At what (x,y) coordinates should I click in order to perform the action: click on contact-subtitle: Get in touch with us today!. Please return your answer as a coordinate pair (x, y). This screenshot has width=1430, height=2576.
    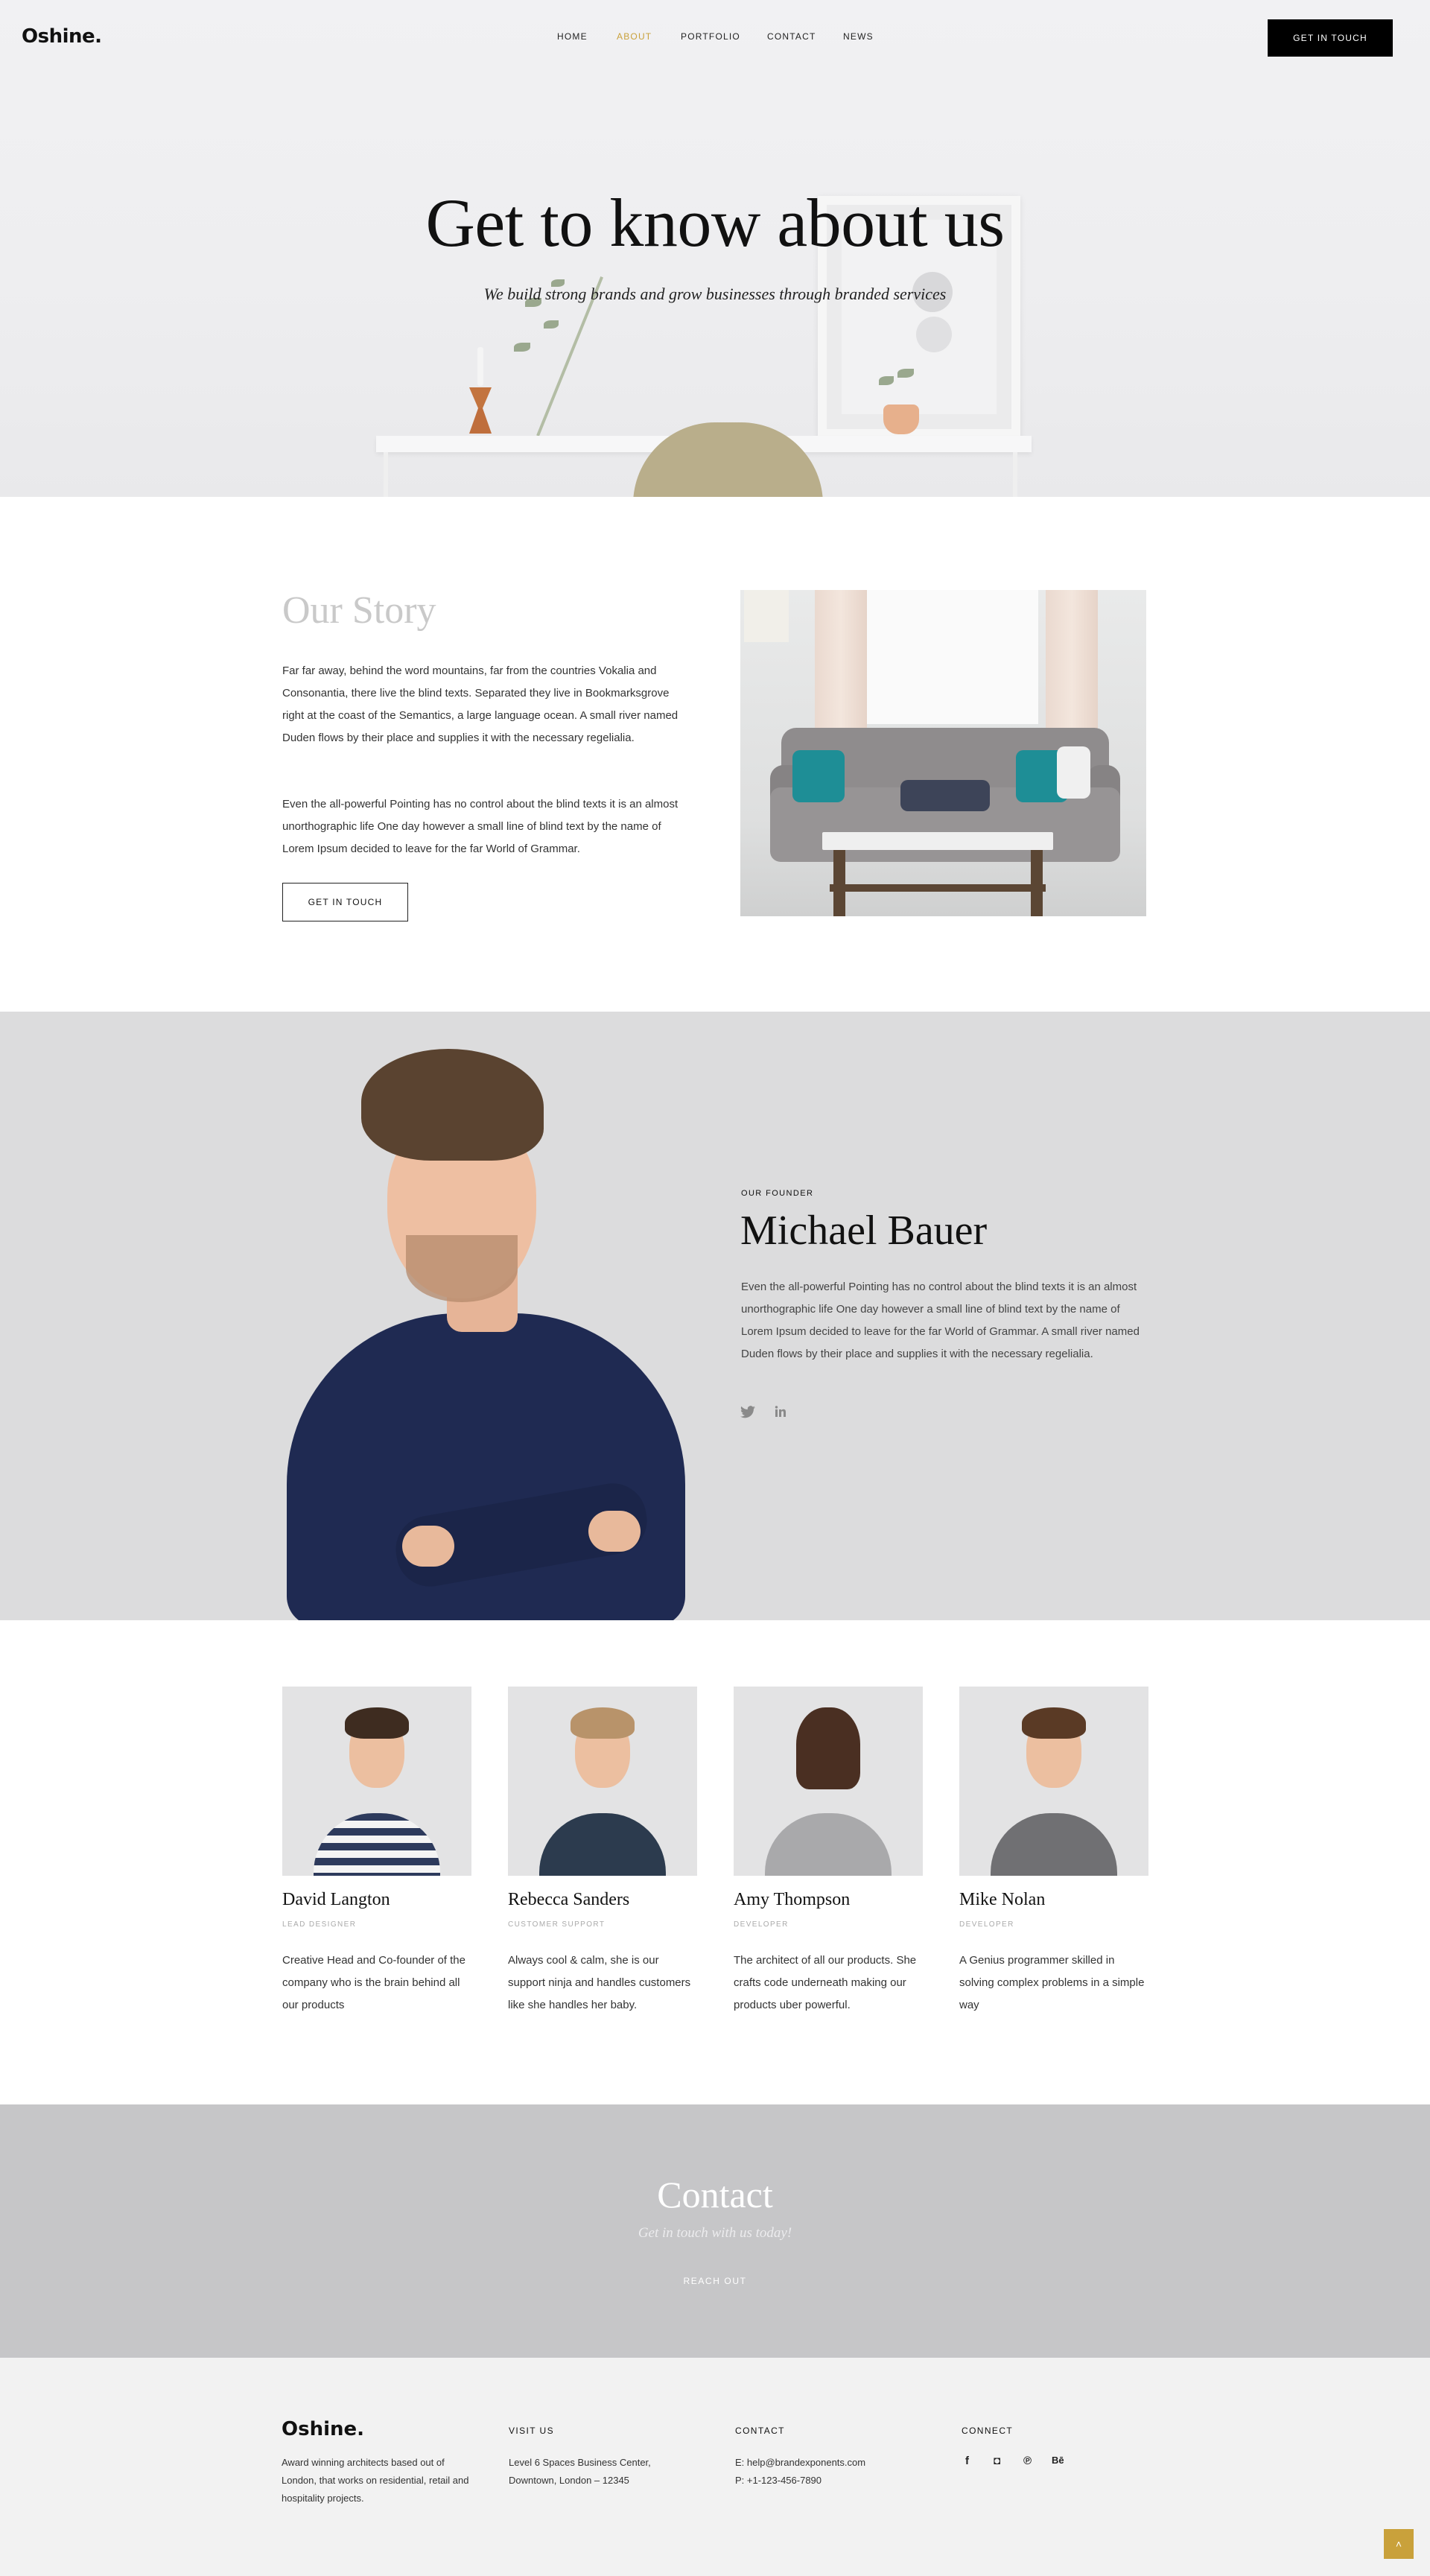
    Looking at the image, I should click on (715, 2233).